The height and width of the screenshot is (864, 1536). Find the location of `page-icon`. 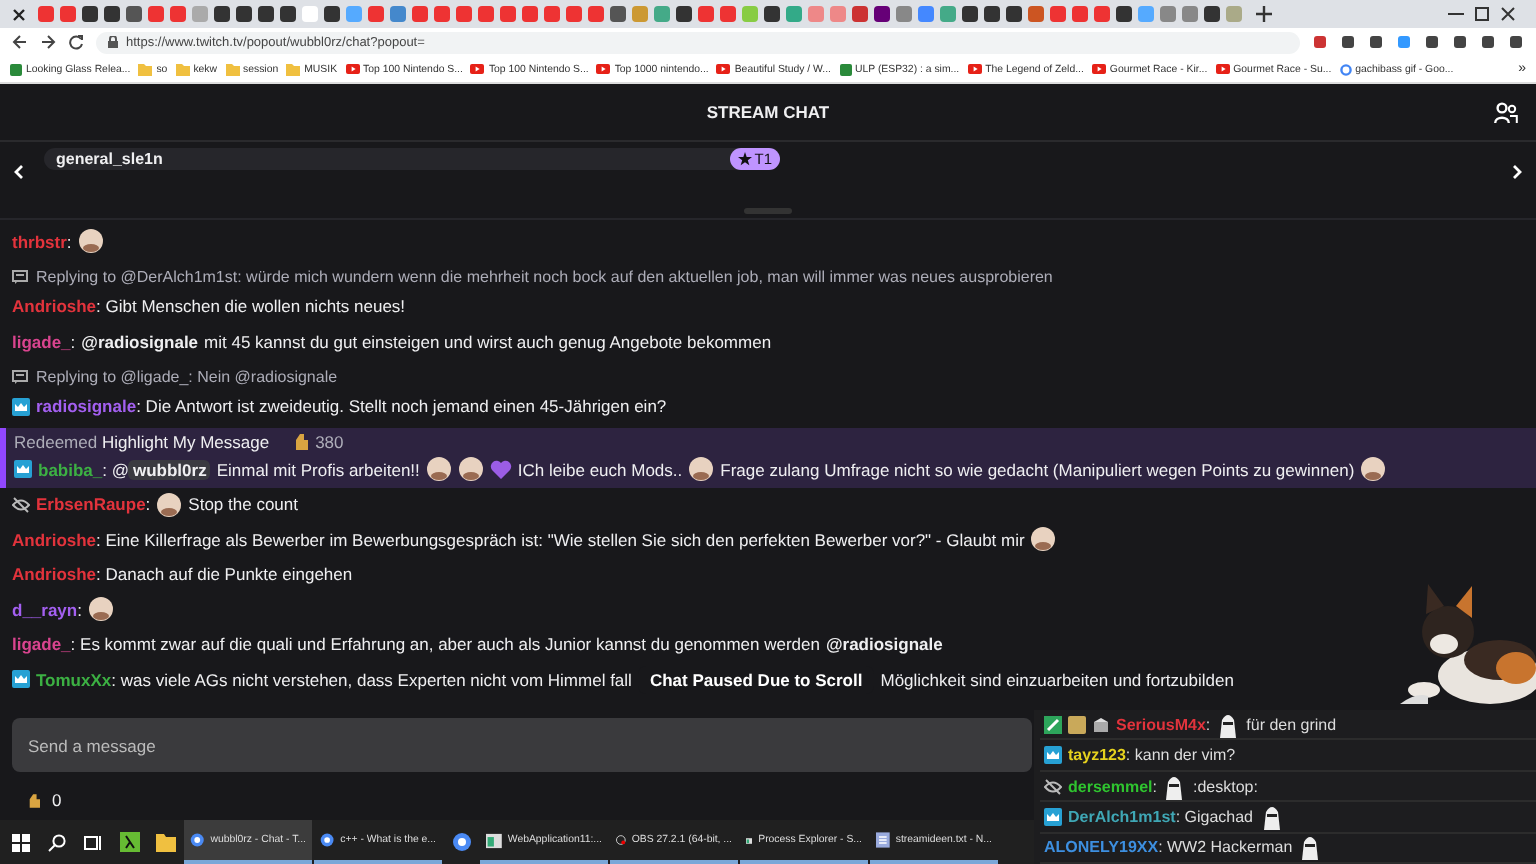

page-icon is located at coordinates (16, 69).